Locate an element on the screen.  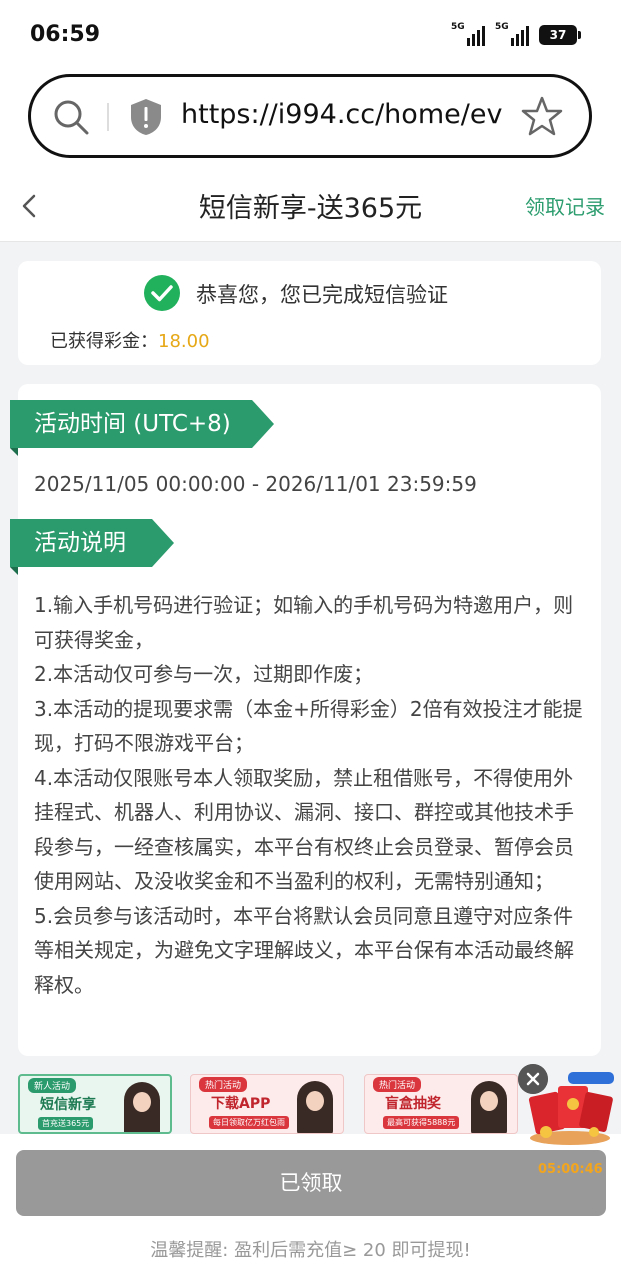
activity-time-heading: 活动时间 (UTC+8) is located at coordinates (142, 428).